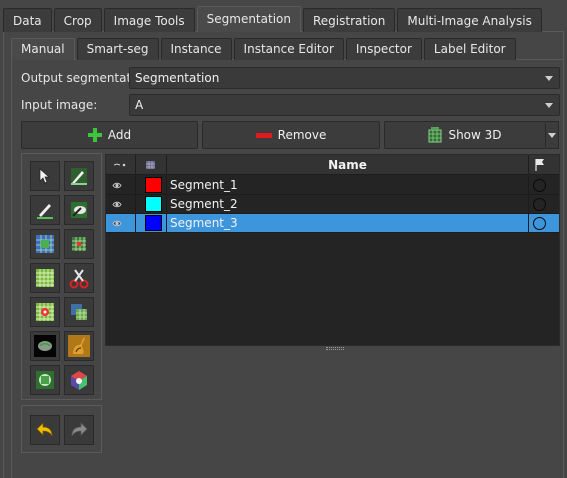  What do you see at coordinates (348, 223) in the screenshot?
I see `segment-name: Segment_3` at bounding box center [348, 223].